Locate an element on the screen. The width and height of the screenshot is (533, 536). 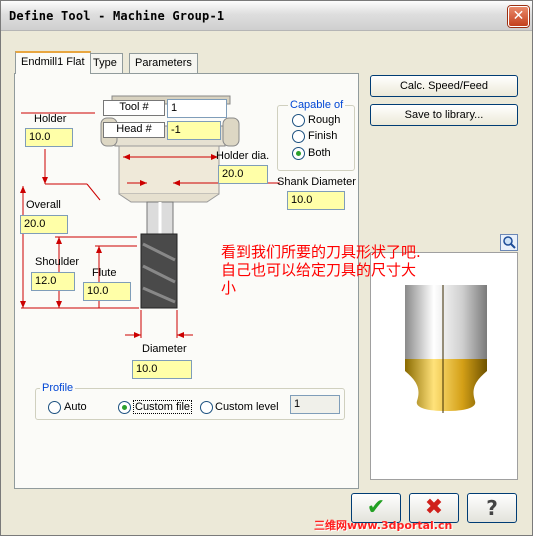
head-number-field: -1 is located at coordinates (194, 130).